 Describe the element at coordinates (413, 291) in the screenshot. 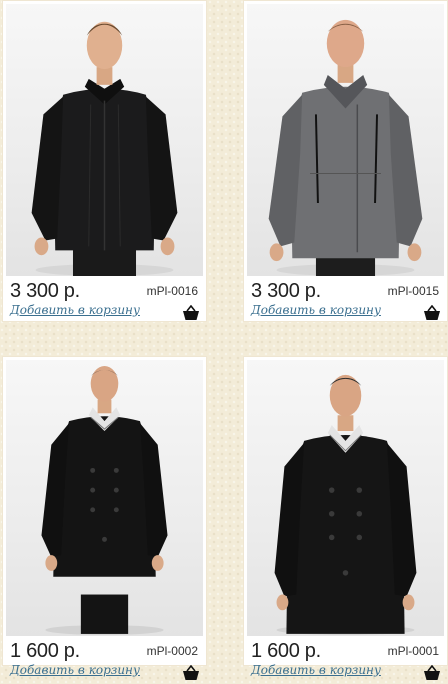

I see `product-sku: mPl-0015` at that location.